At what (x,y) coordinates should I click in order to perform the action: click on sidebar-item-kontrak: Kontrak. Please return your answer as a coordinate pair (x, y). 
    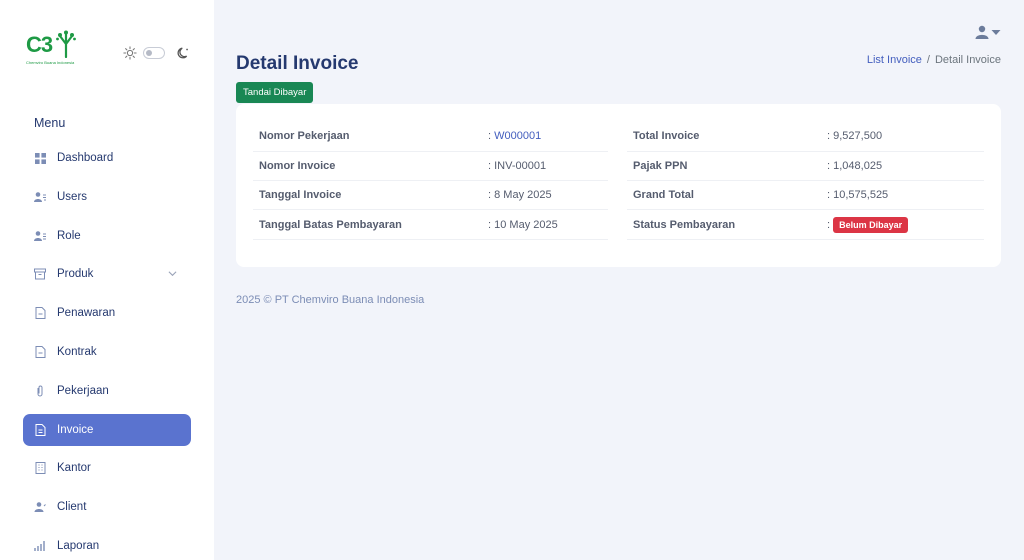
    Looking at the image, I should click on (107, 352).